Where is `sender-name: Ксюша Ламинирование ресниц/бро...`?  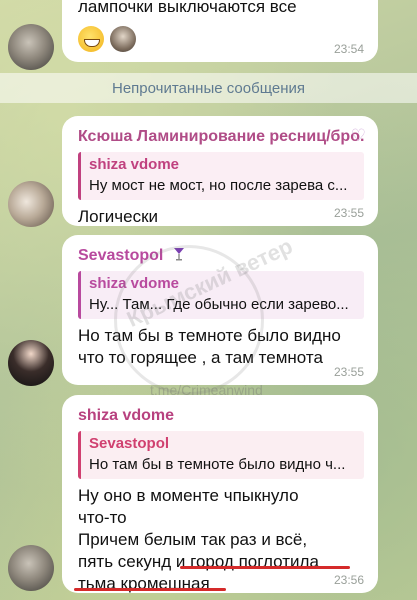
sender-name: Ксюша Ламинирование ресниц/бро... is located at coordinates (221, 137).